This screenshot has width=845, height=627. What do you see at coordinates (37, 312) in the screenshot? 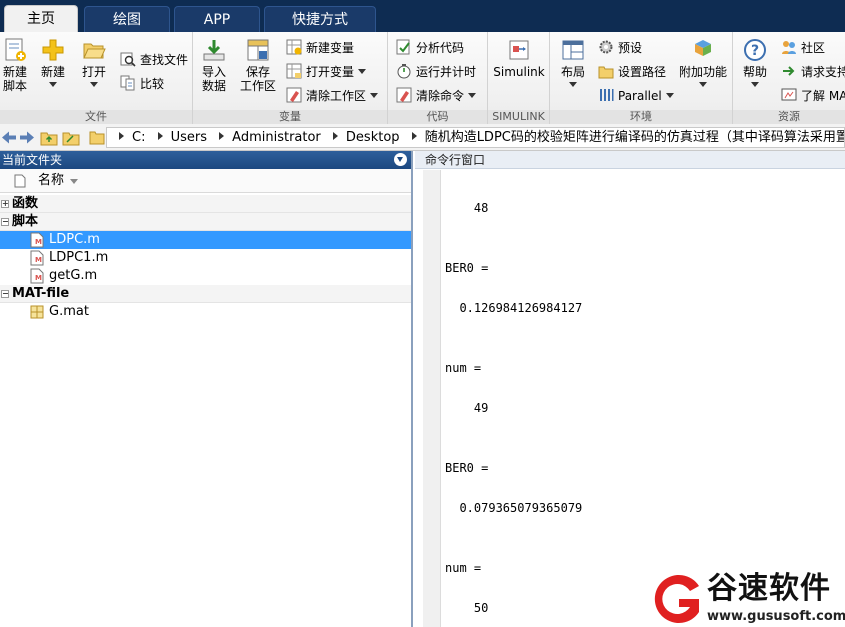
I see `mat-file-icon` at bounding box center [37, 312].